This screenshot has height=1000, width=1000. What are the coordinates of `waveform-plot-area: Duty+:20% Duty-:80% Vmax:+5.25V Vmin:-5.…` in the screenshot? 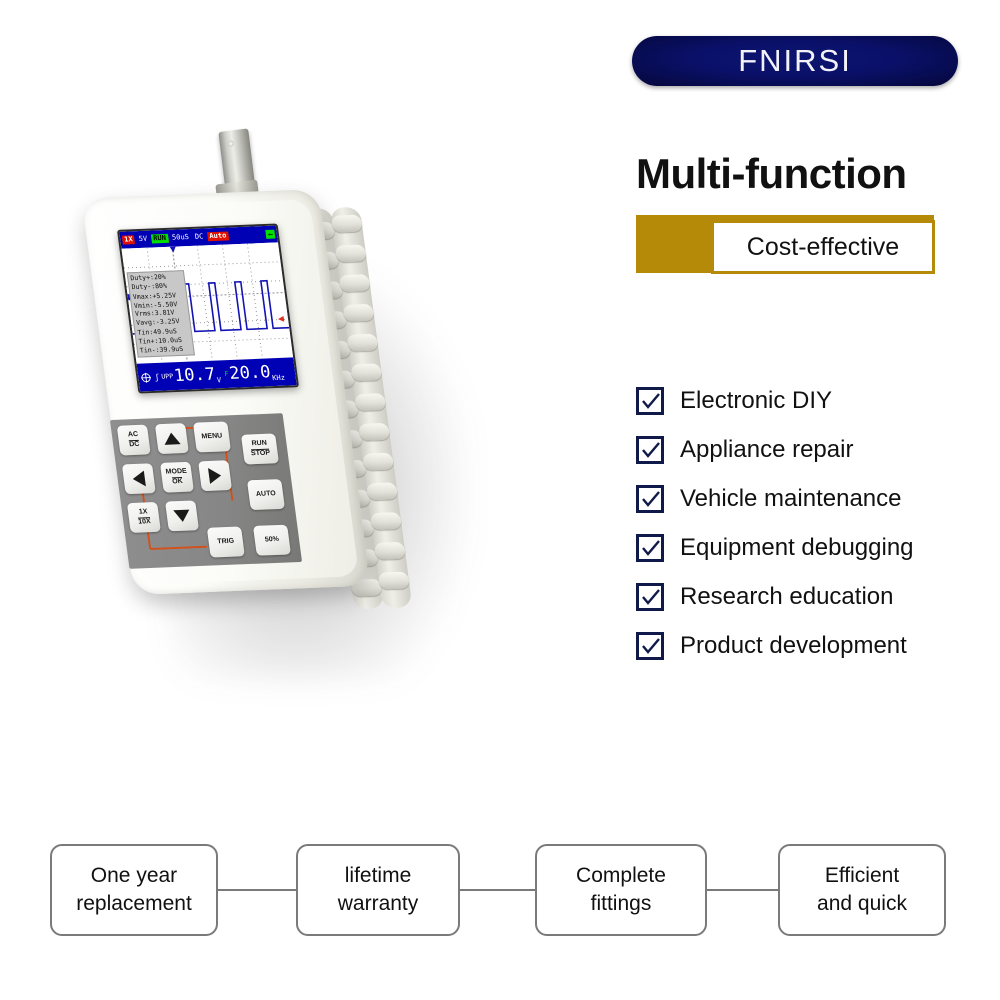 It's located at (207, 303).